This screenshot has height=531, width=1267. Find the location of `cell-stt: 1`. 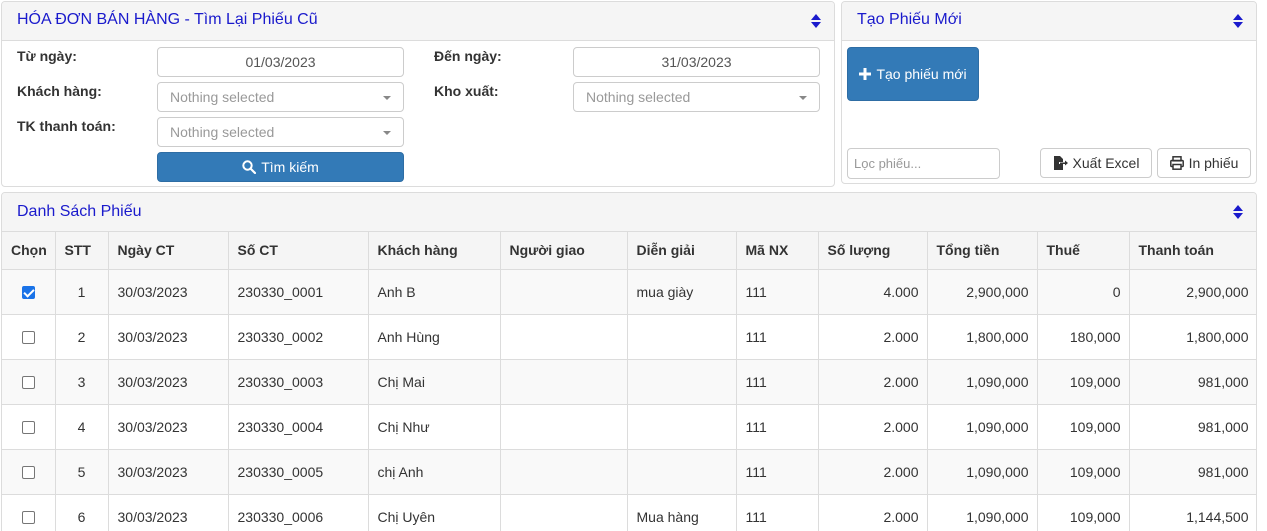

cell-stt: 1 is located at coordinates (81, 291).